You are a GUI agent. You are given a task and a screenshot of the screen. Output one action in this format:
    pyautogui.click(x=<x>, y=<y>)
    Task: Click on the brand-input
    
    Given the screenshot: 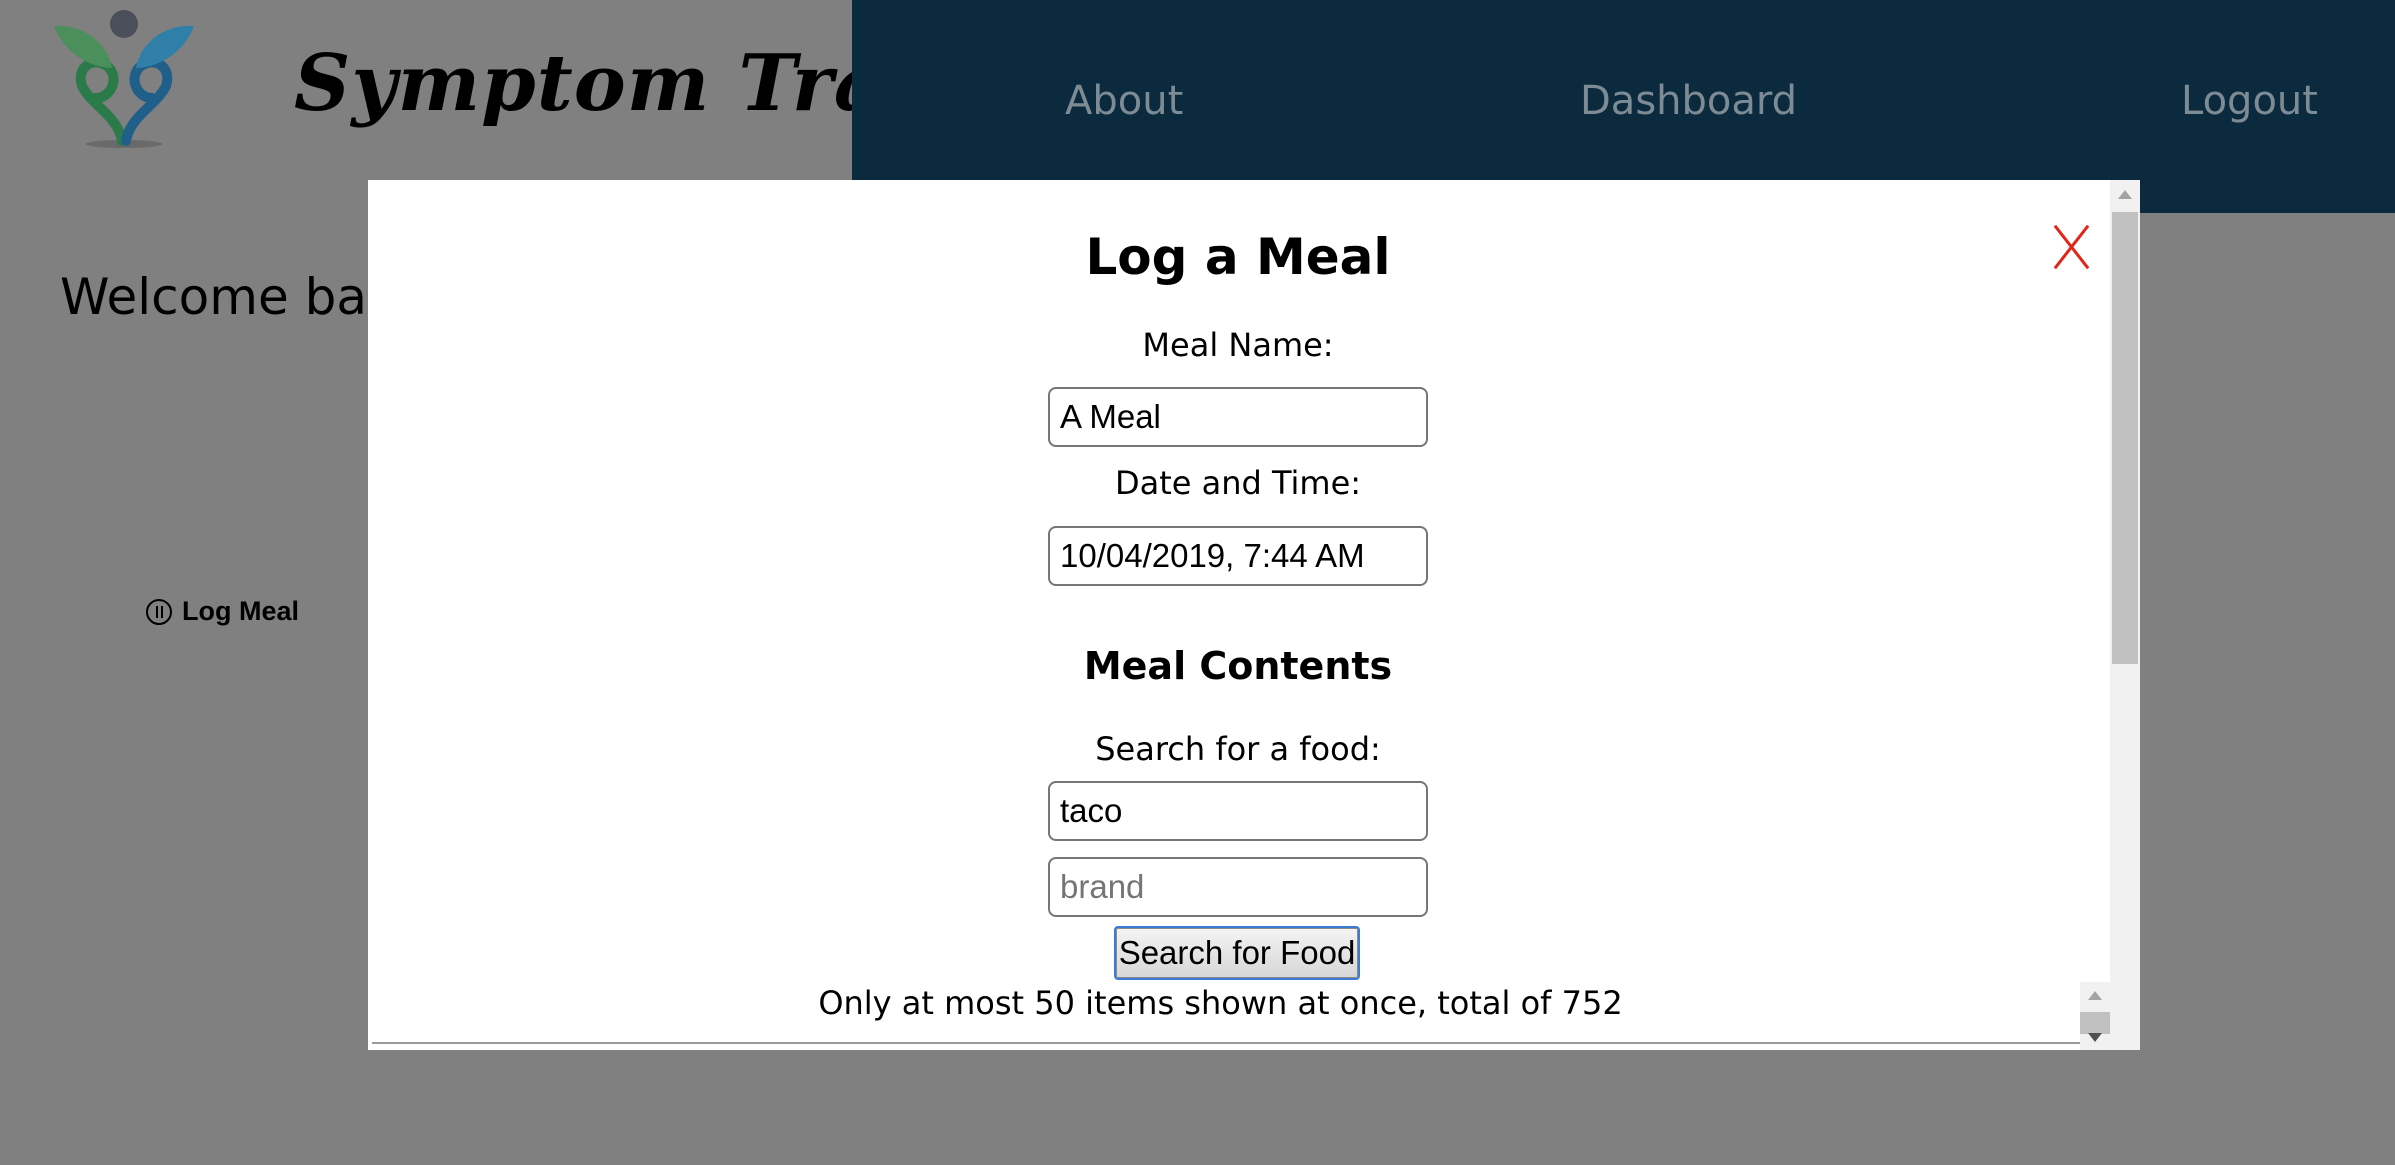 What is the action you would take?
    pyautogui.click(x=1238, y=887)
    